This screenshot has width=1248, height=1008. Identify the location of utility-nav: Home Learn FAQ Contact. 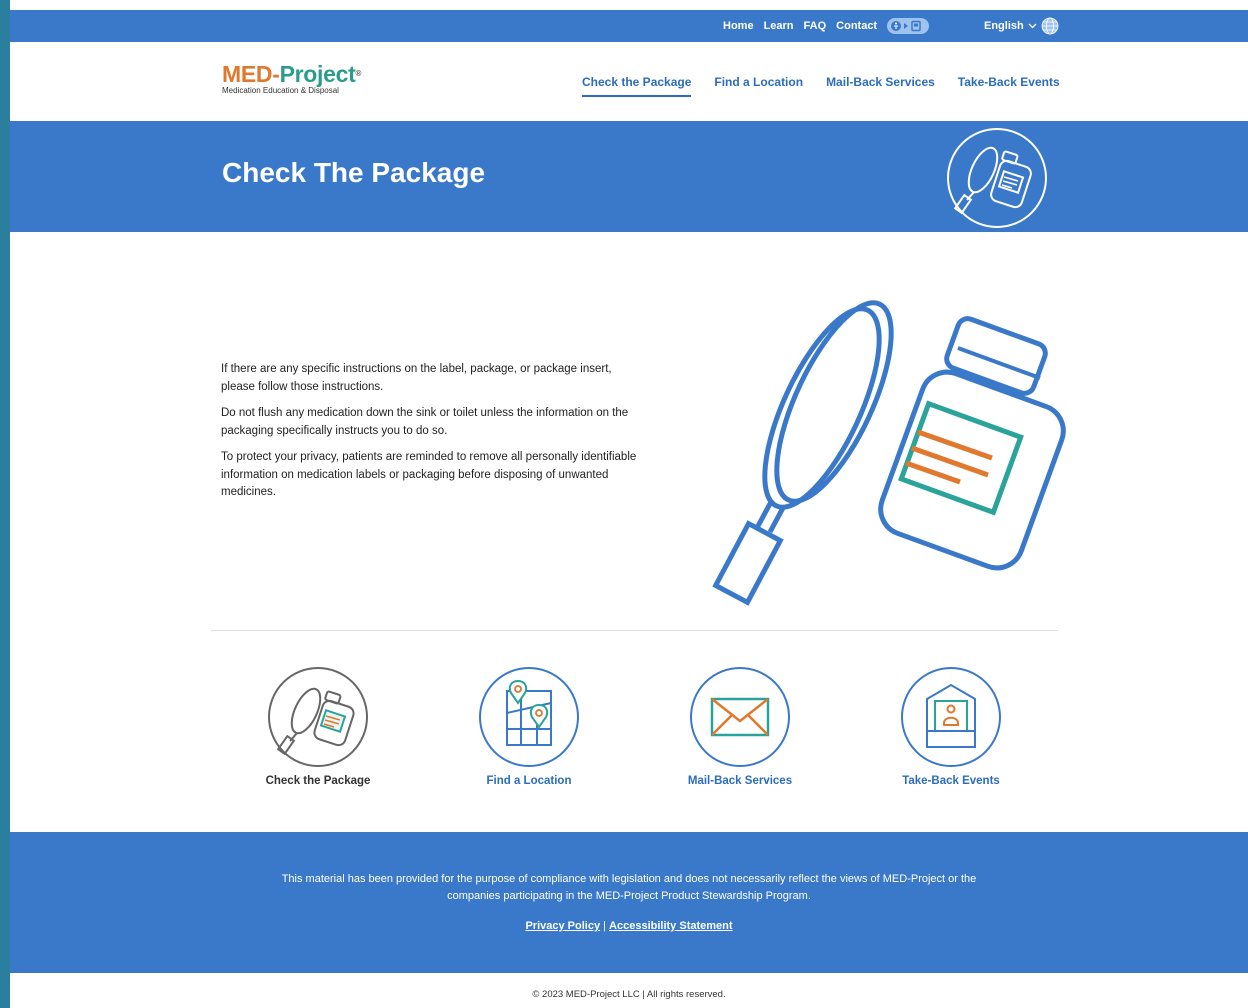
(826, 26).